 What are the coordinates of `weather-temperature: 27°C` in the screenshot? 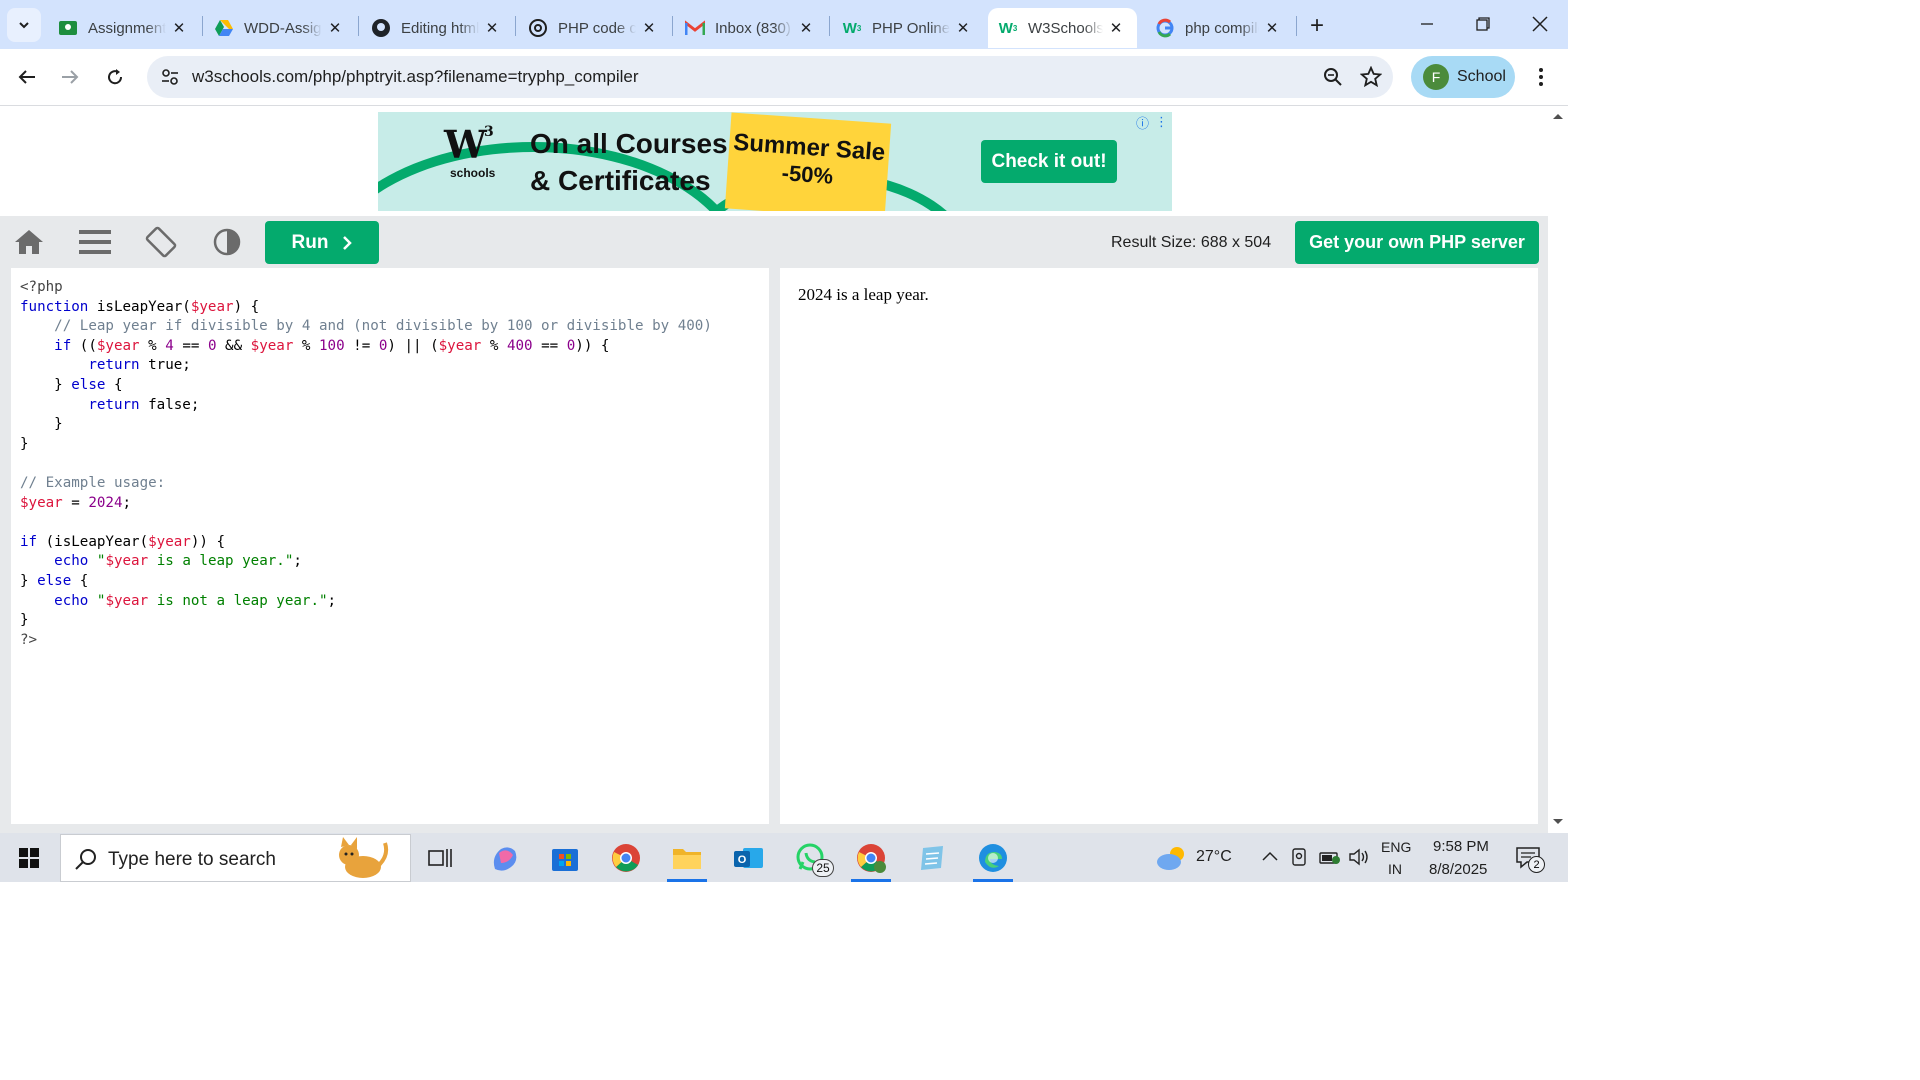 It's located at (1214, 857).